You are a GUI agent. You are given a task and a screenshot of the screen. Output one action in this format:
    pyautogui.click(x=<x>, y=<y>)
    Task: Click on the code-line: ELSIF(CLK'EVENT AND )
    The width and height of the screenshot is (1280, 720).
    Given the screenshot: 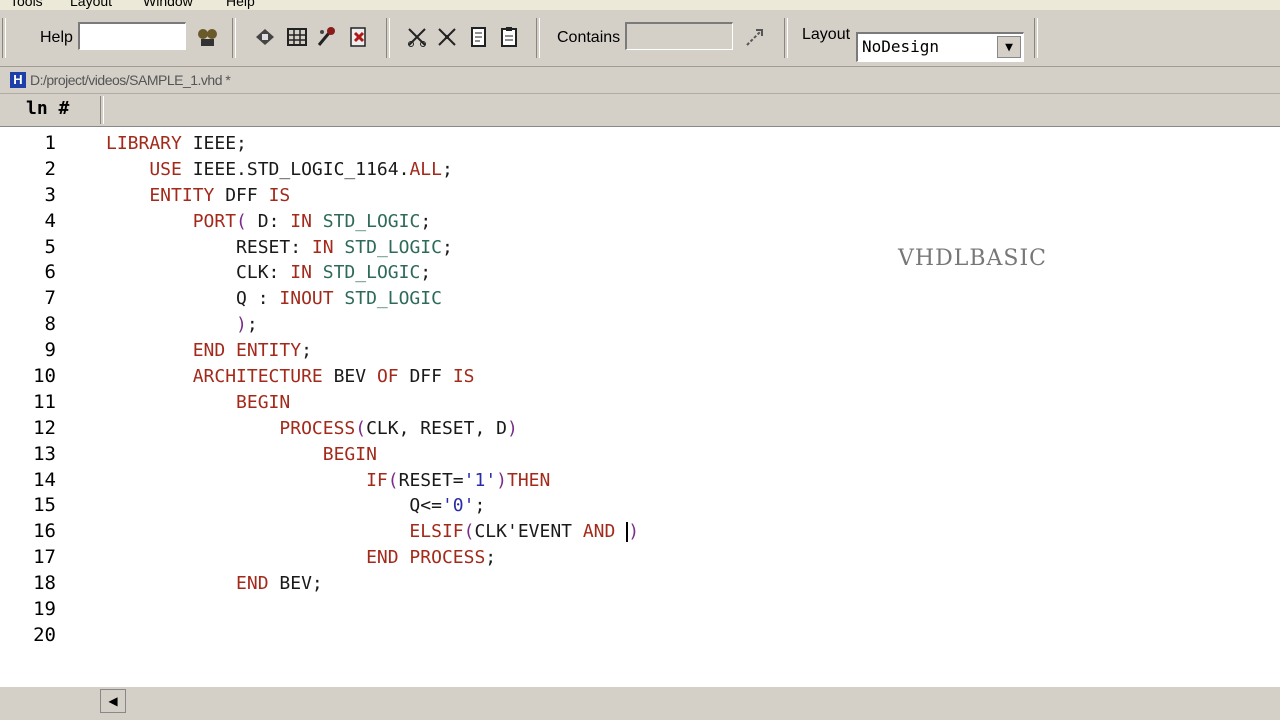 What is the action you would take?
    pyautogui.click(x=372, y=532)
    